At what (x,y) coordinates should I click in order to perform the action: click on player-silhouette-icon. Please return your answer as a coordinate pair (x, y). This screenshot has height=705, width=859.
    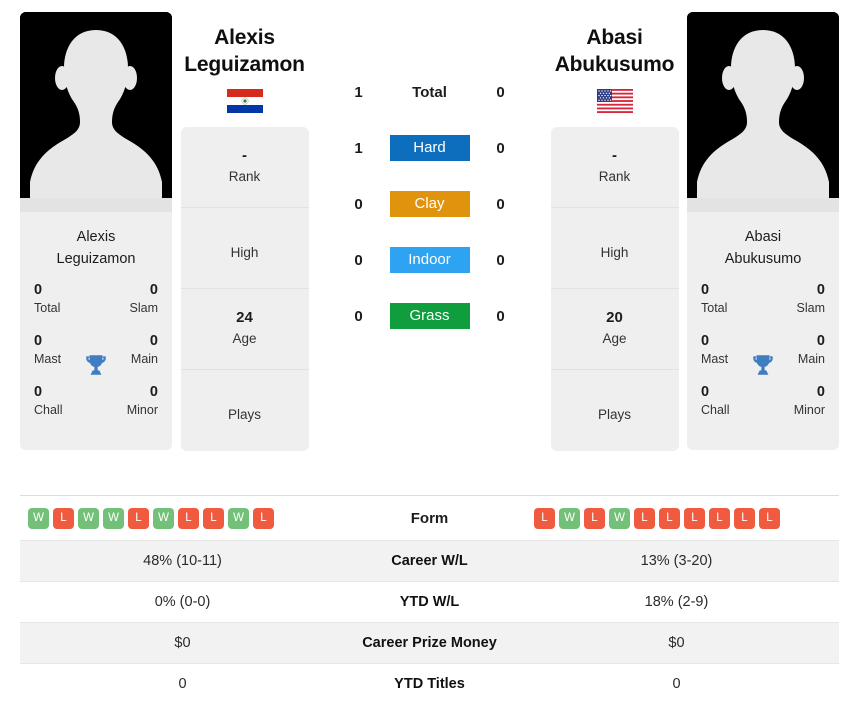
    Looking at the image, I should click on (763, 112).